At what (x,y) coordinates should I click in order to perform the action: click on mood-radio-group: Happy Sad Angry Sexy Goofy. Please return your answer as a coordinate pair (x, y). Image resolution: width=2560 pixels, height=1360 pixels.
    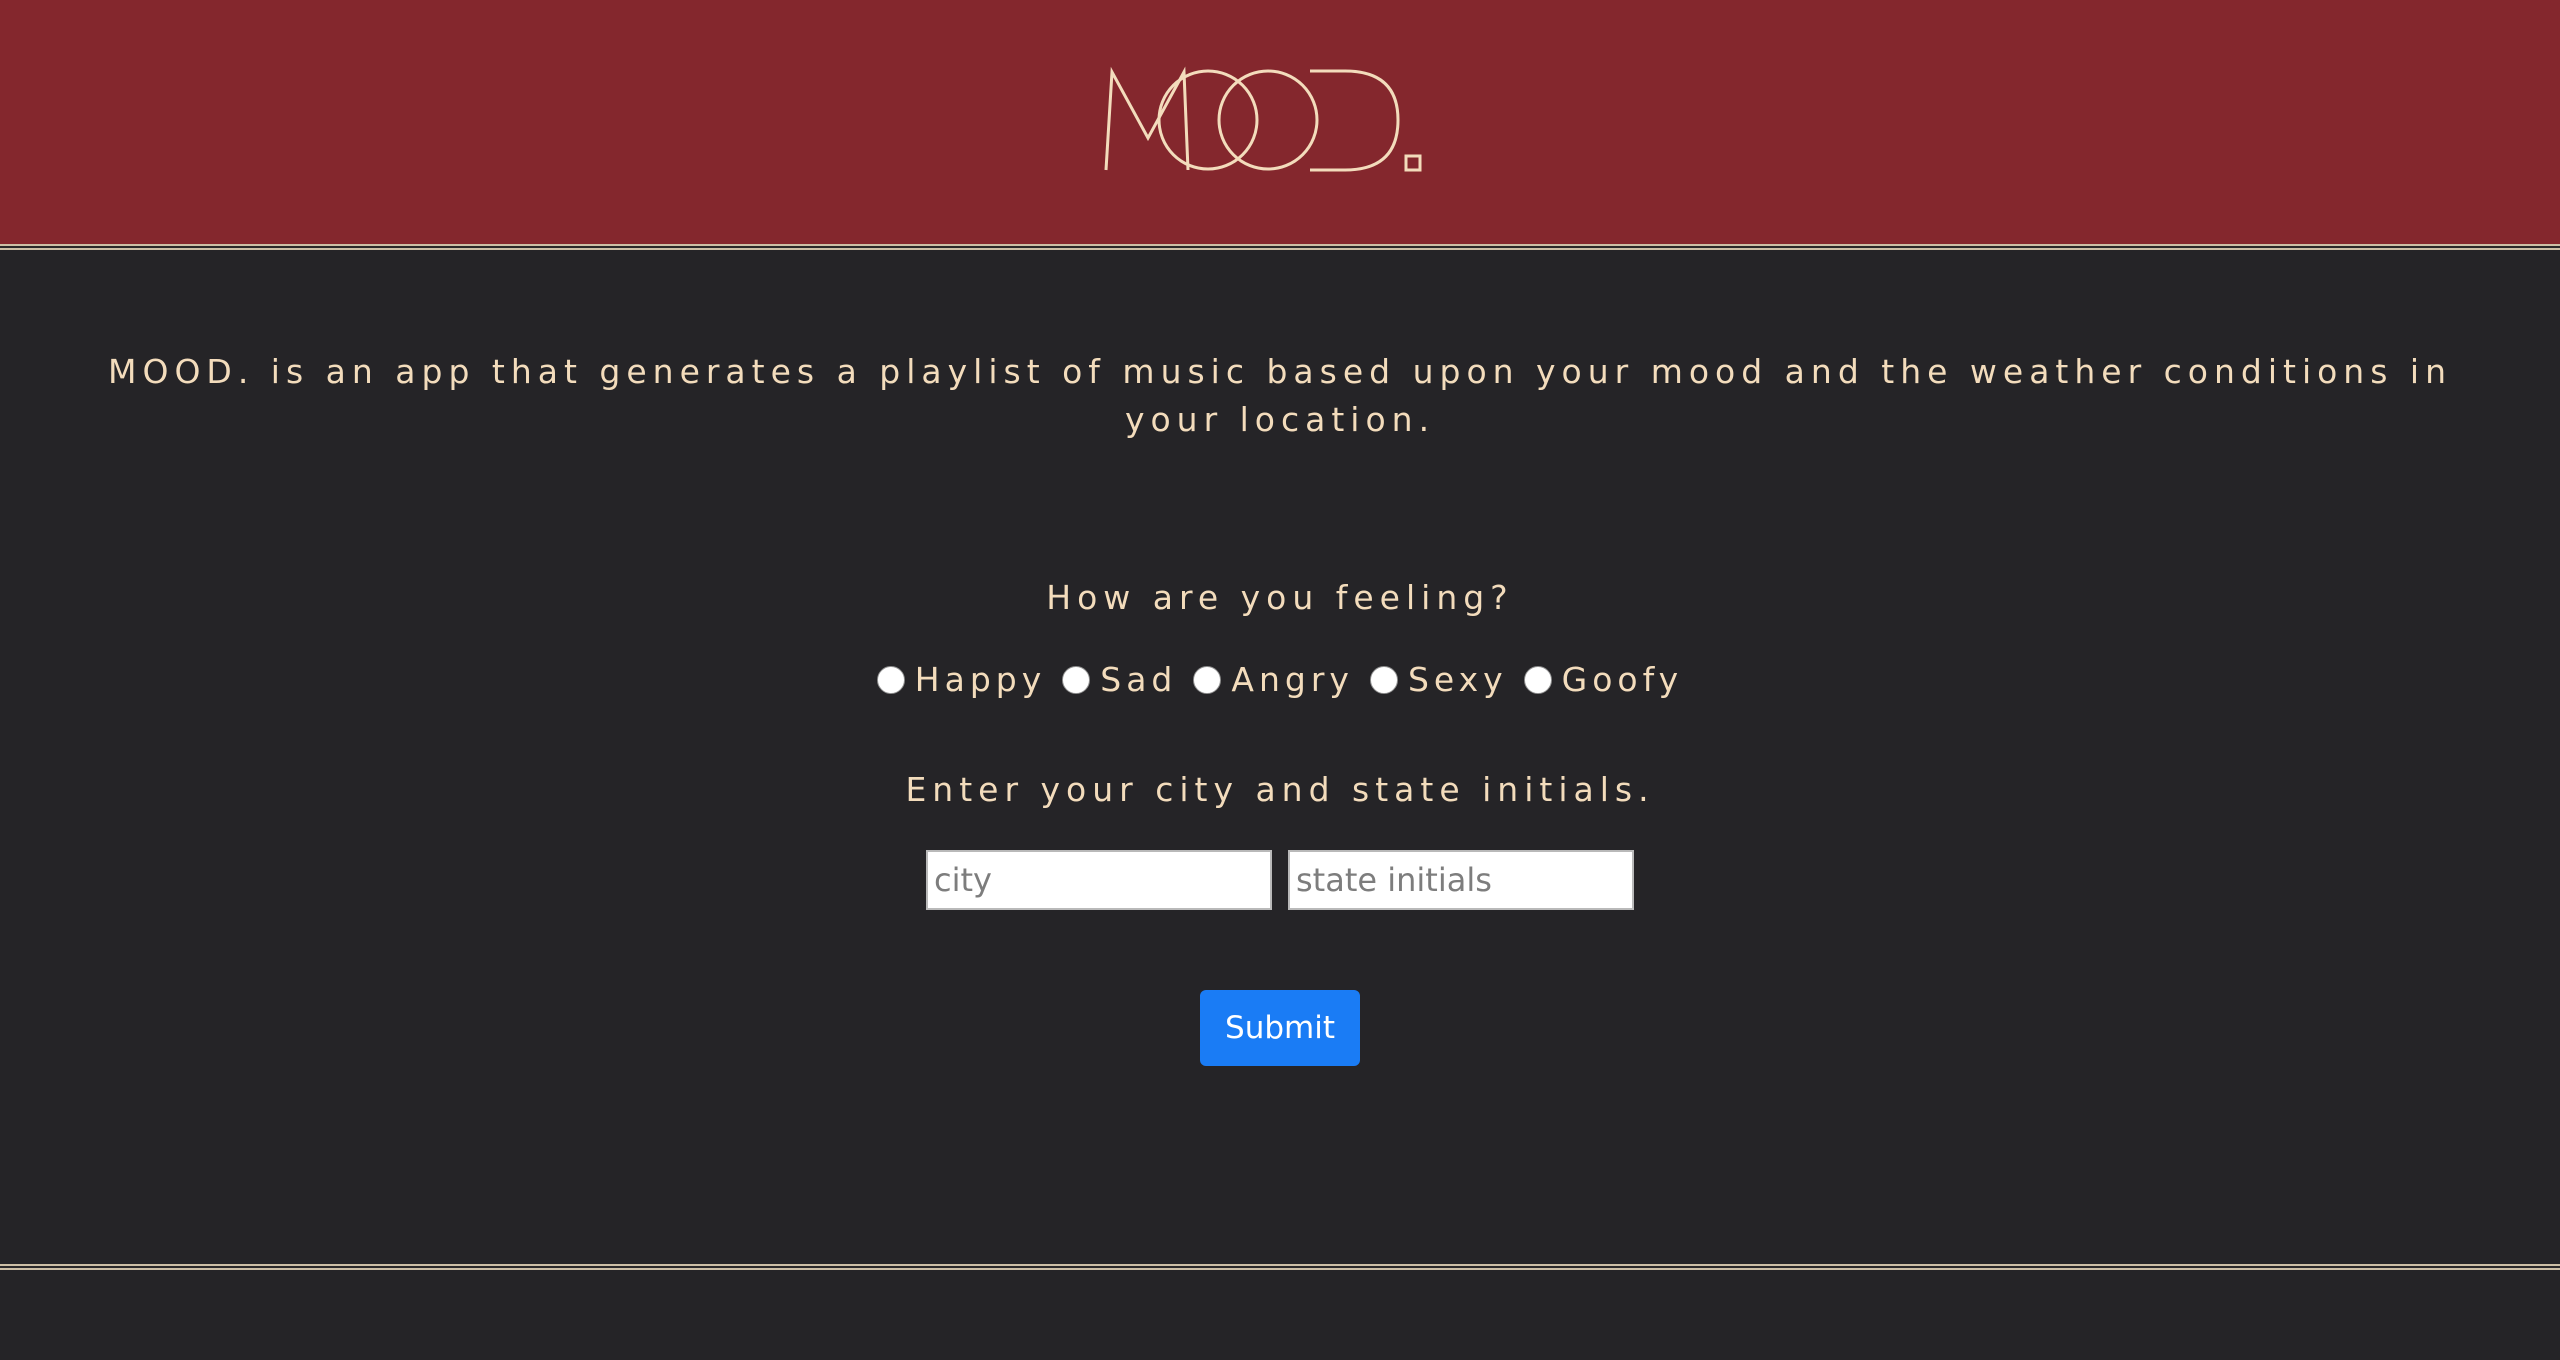
    Looking at the image, I should click on (1280, 679).